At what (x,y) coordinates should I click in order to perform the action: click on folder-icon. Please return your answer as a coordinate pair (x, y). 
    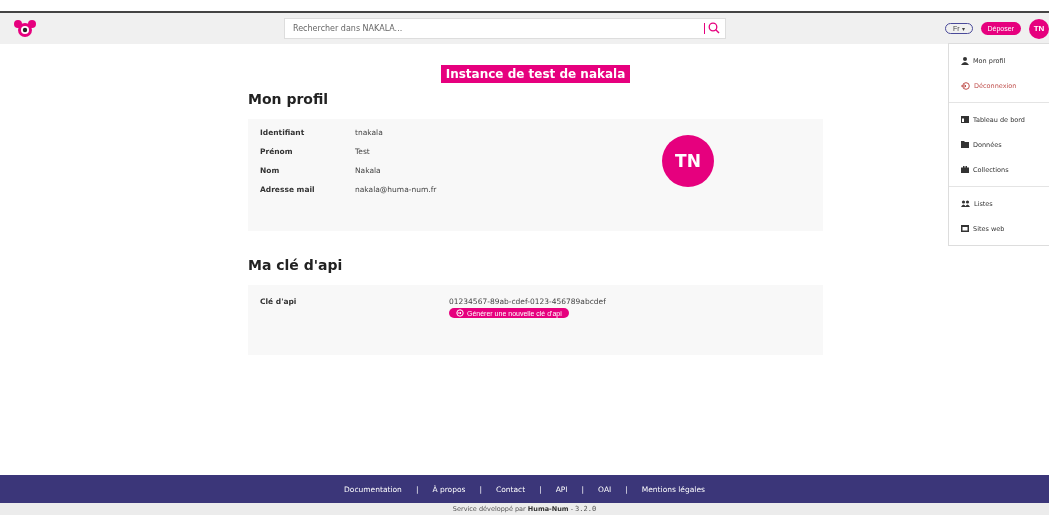
    Looking at the image, I should click on (965, 144).